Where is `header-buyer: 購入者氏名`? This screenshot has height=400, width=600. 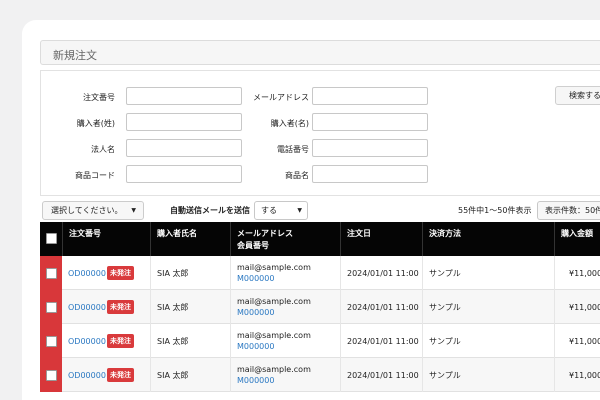 header-buyer: 購入者氏名 is located at coordinates (190, 239).